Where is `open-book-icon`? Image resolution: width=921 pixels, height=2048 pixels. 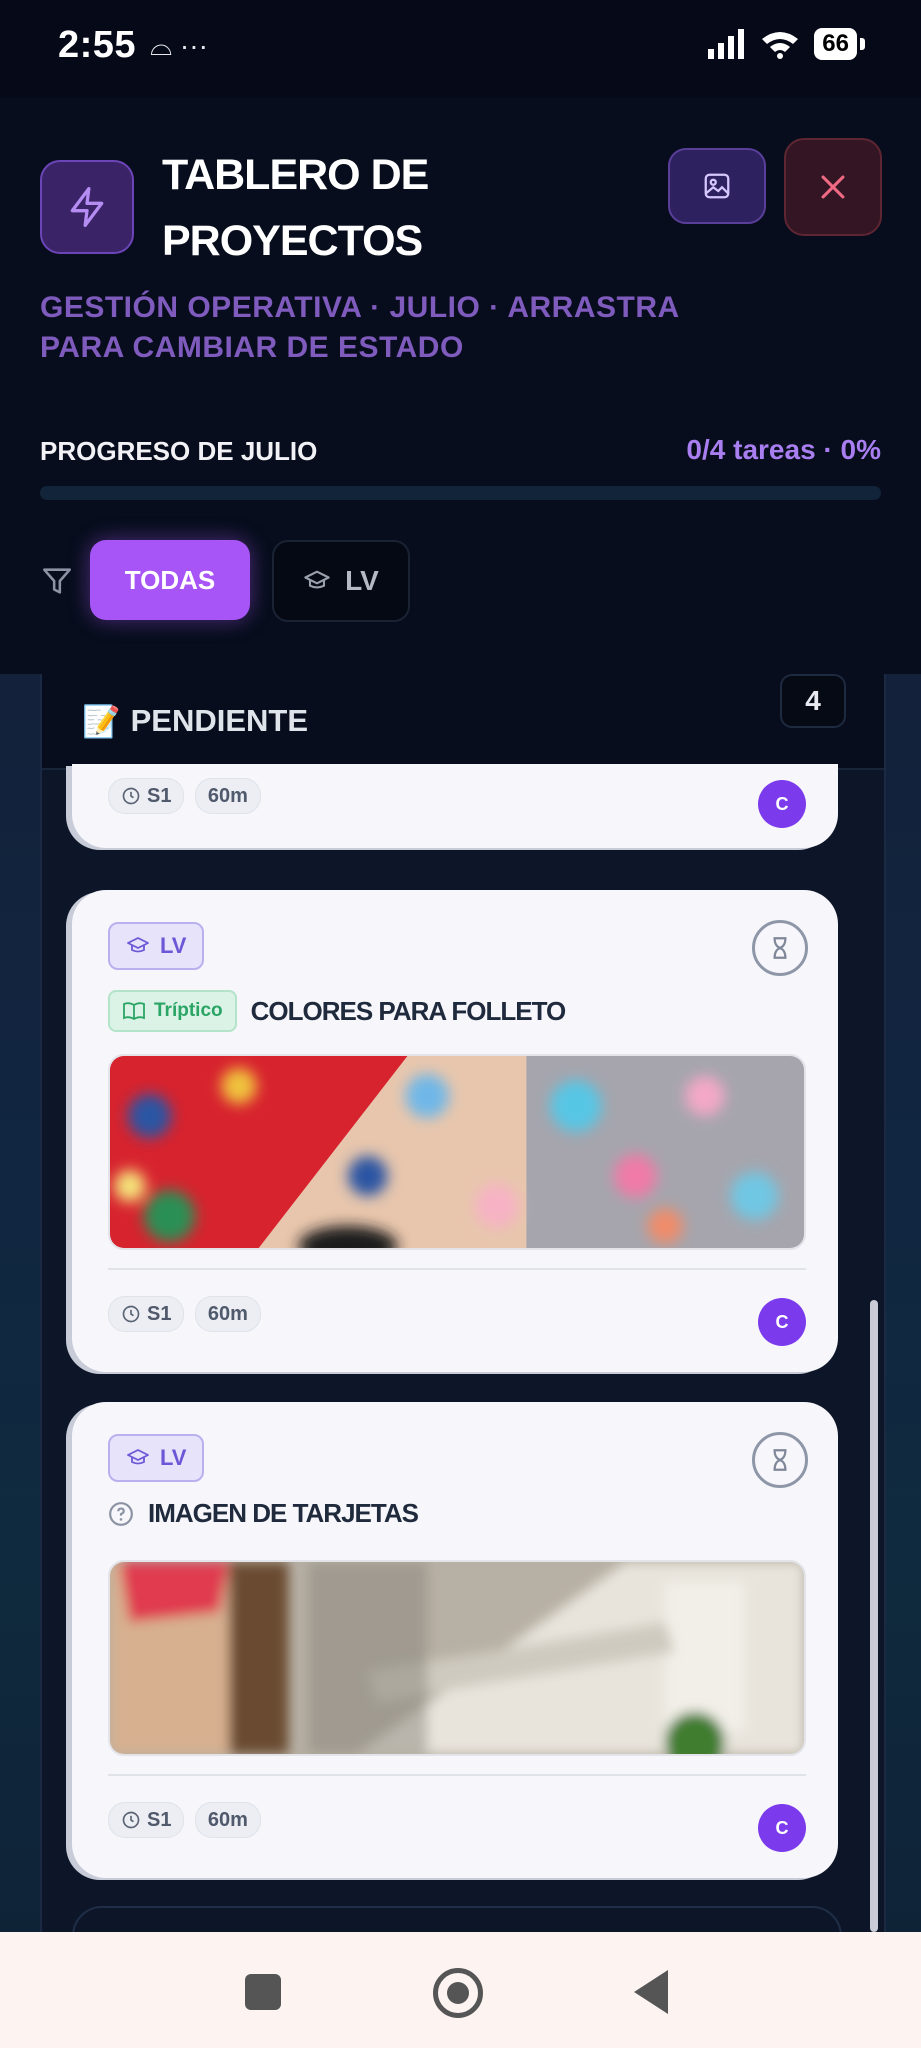 open-book-icon is located at coordinates (134, 1011).